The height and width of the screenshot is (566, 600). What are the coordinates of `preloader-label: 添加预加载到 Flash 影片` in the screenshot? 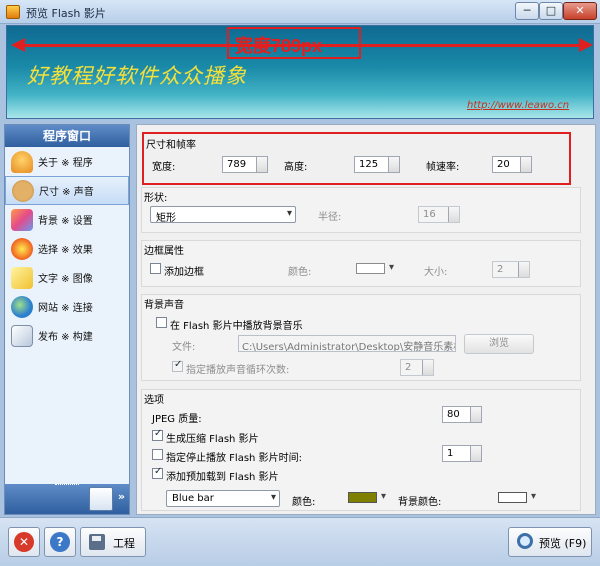 It's located at (222, 477).